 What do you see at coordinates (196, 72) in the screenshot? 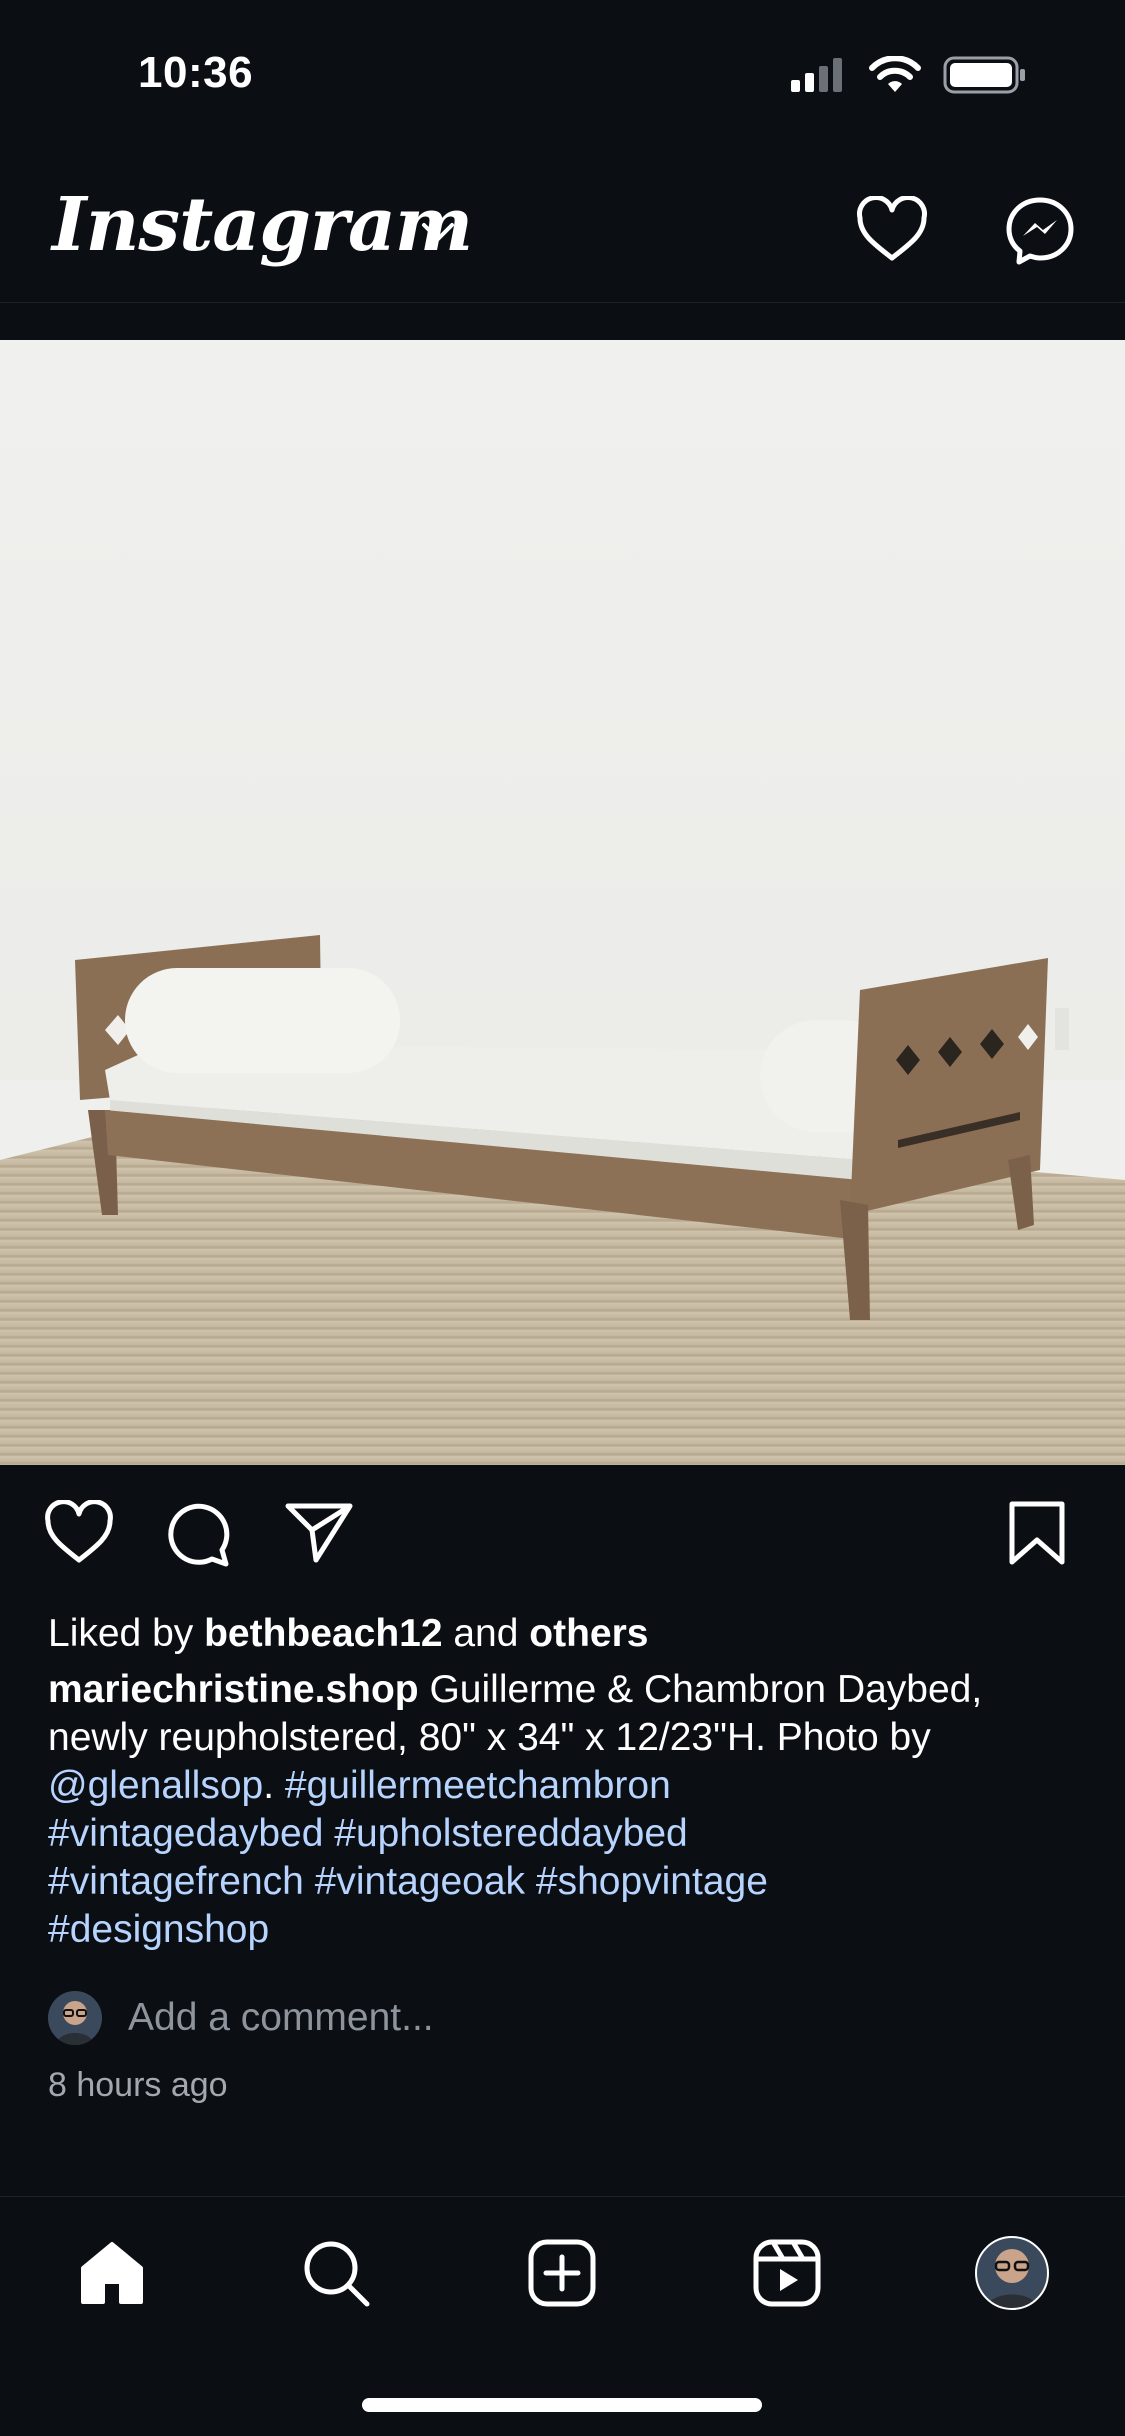
I see `status-time: 10:36` at bounding box center [196, 72].